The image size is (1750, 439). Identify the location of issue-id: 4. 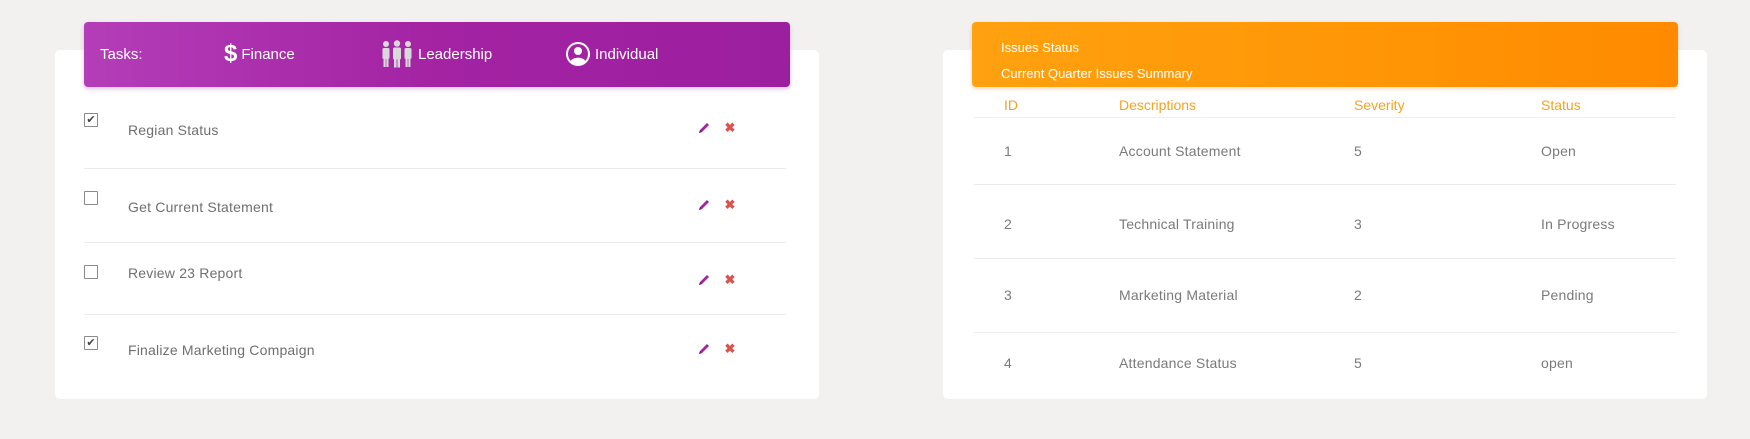
(1008, 363).